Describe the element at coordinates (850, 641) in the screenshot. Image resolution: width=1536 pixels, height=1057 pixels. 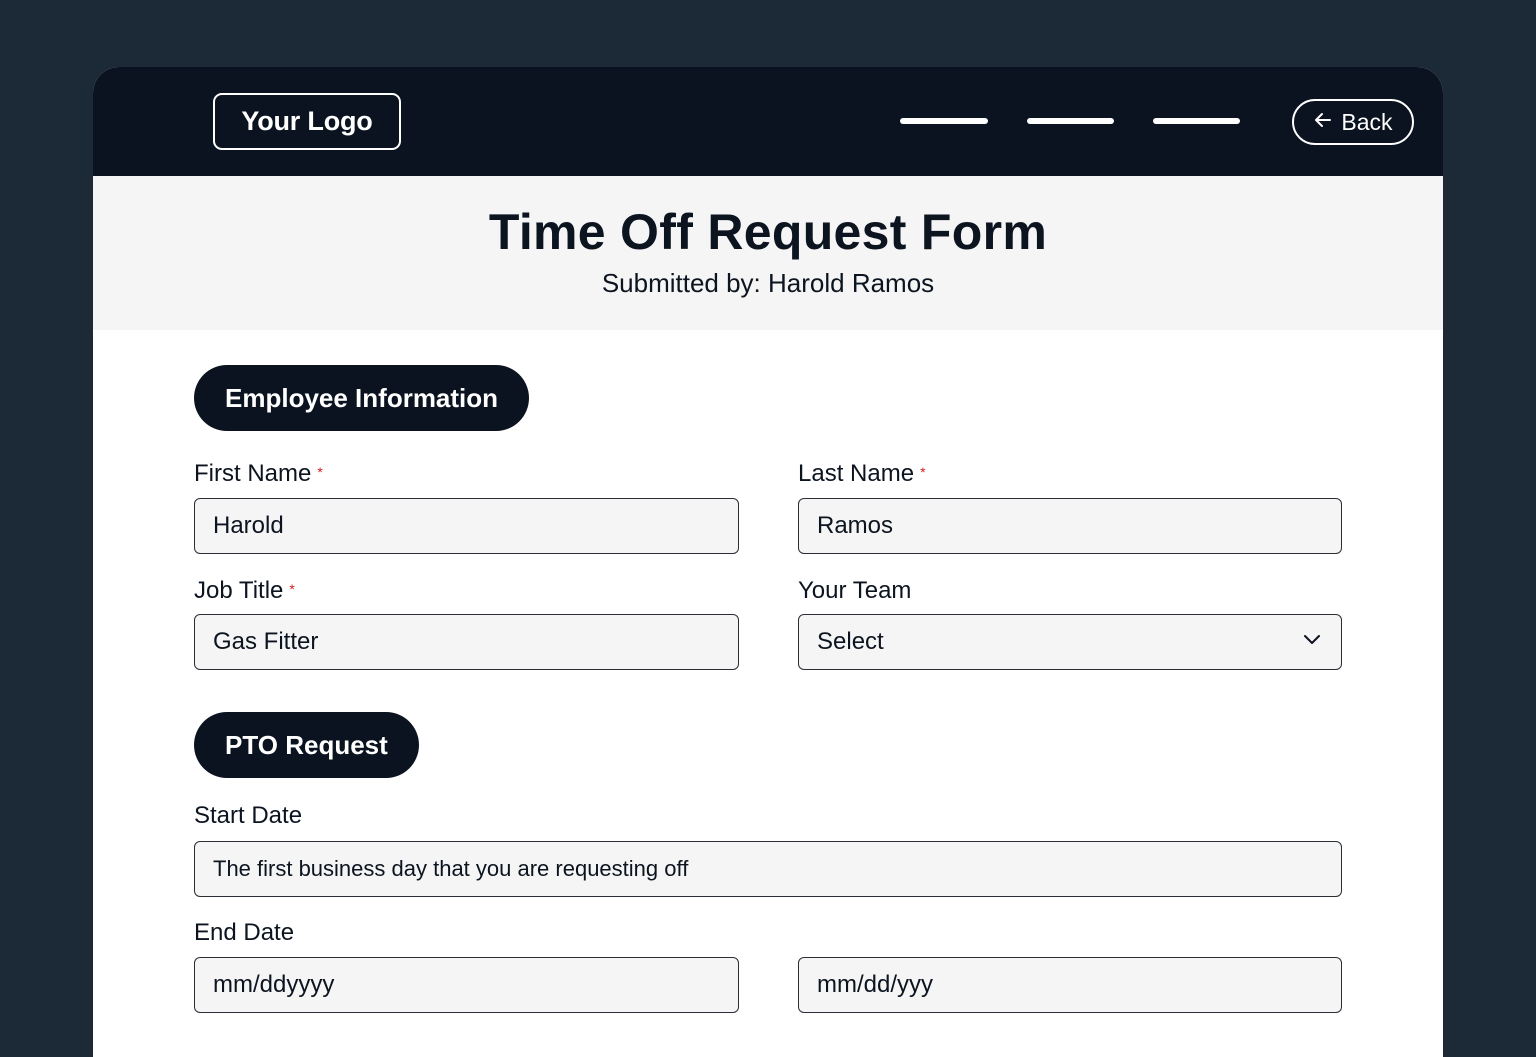
I see `team-select-value: Select` at that location.